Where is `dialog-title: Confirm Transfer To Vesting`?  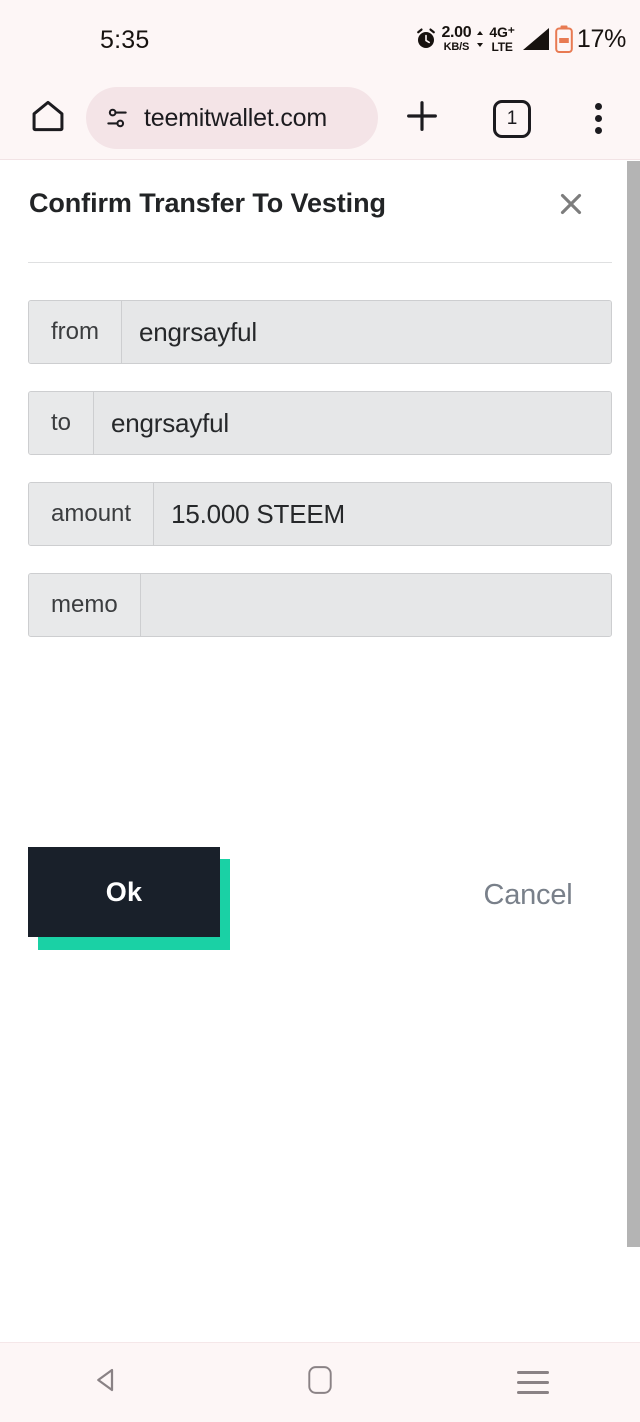
dialog-title: Confirm Transfer To Vesting is located at coordinates (207, 203).